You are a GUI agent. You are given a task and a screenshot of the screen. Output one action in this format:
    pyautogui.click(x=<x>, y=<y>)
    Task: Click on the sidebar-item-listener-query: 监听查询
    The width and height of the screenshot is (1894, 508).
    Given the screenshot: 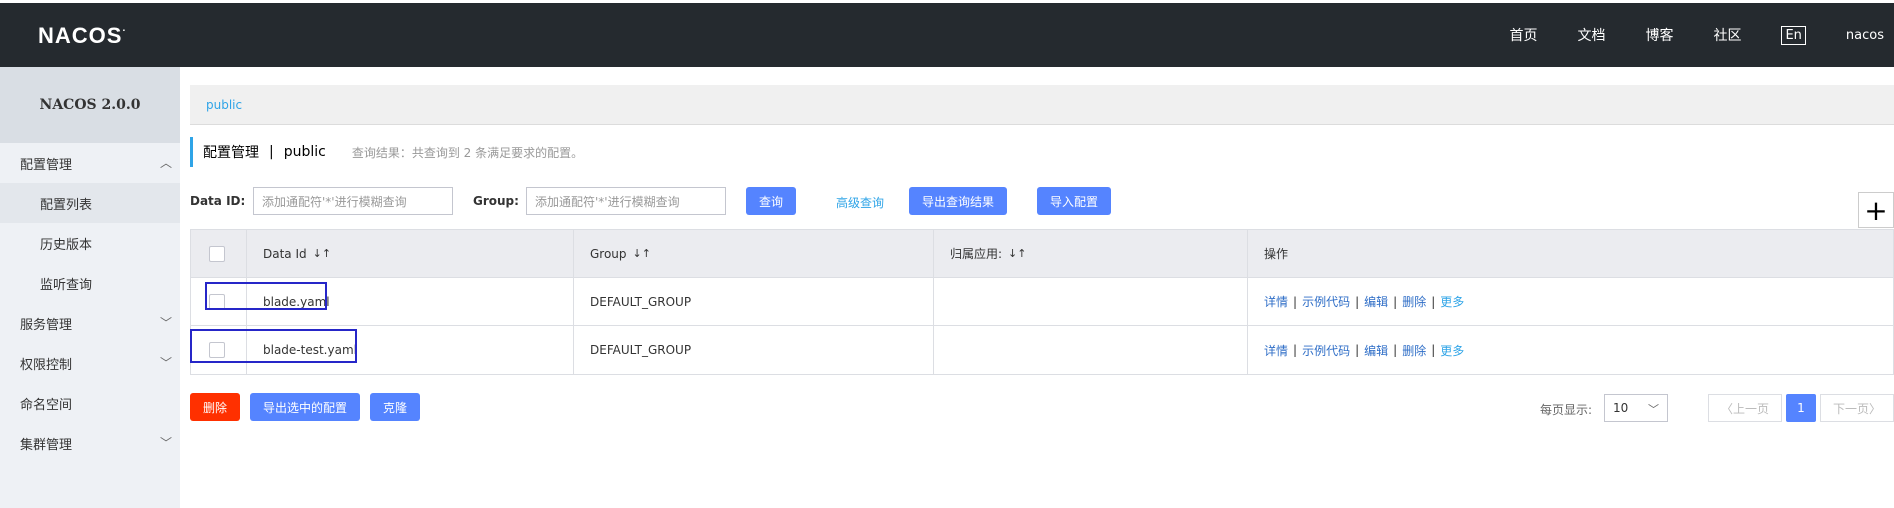 What is the action you would take?
    pyautogui.click(x=90, y=283)
    